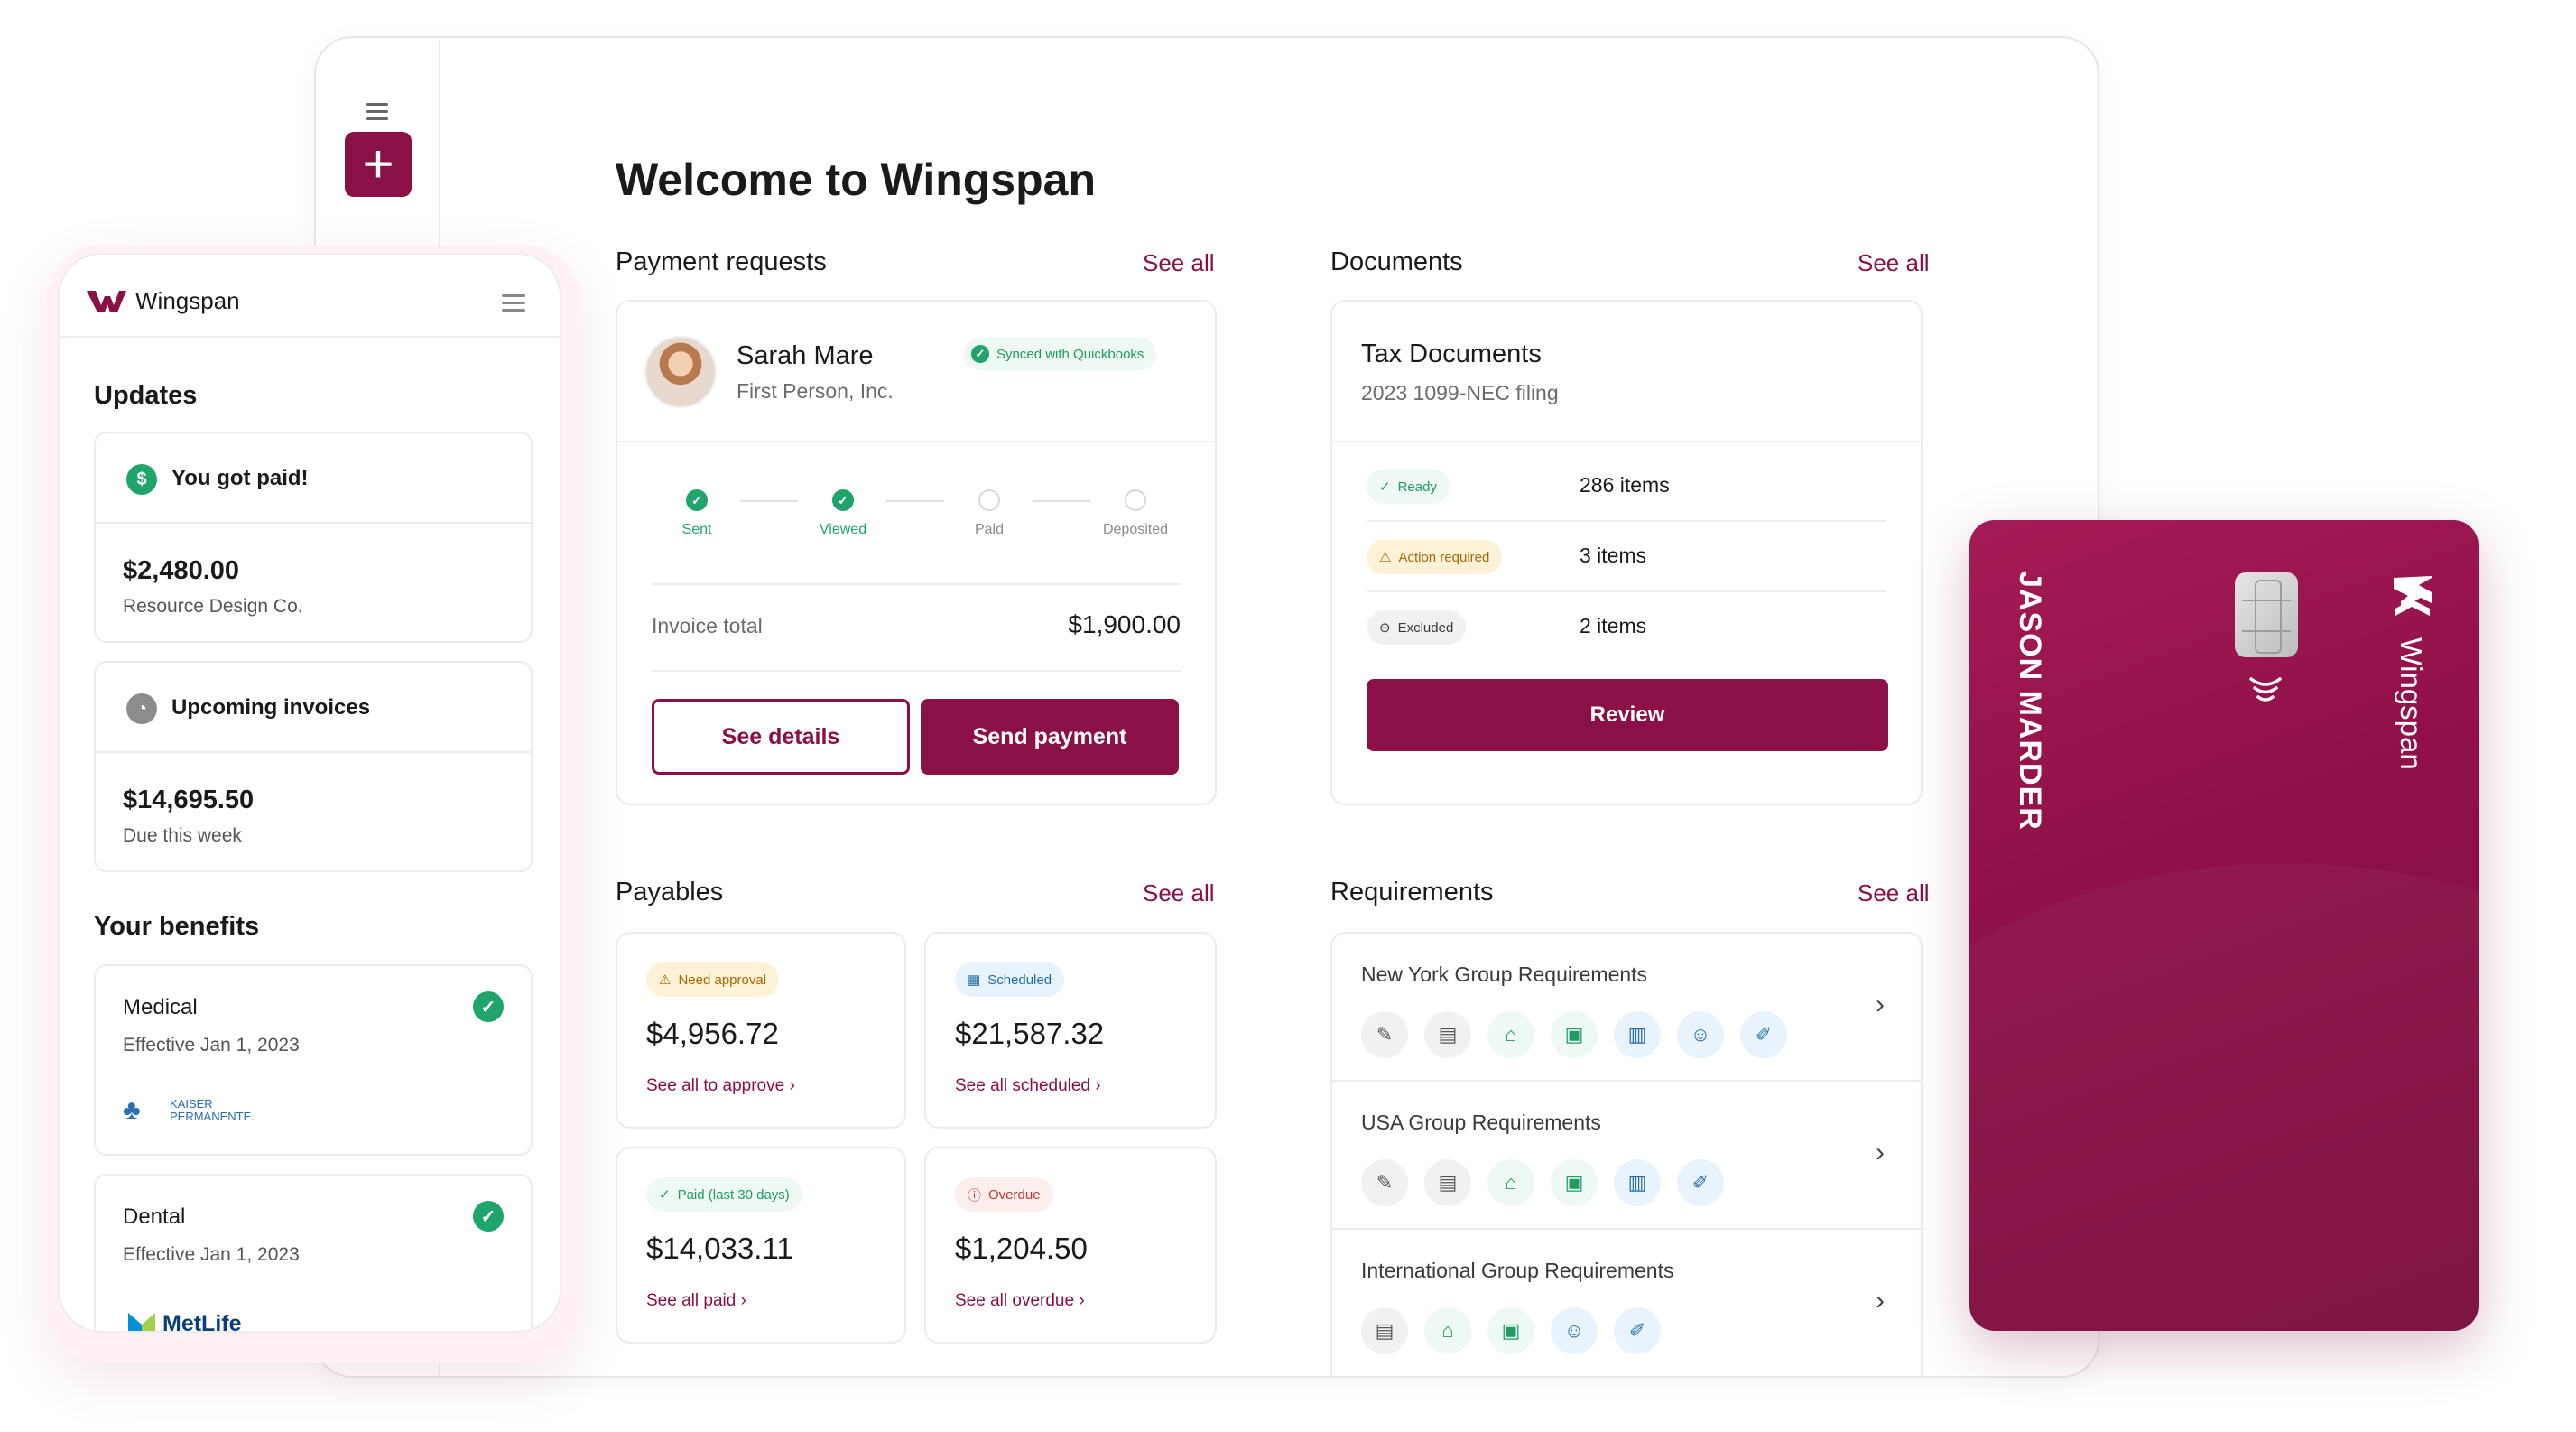  Describe the element at coordinates (1504, 974) in the screenshot. I see `requirement-title: New York Group Requirements` at that location.